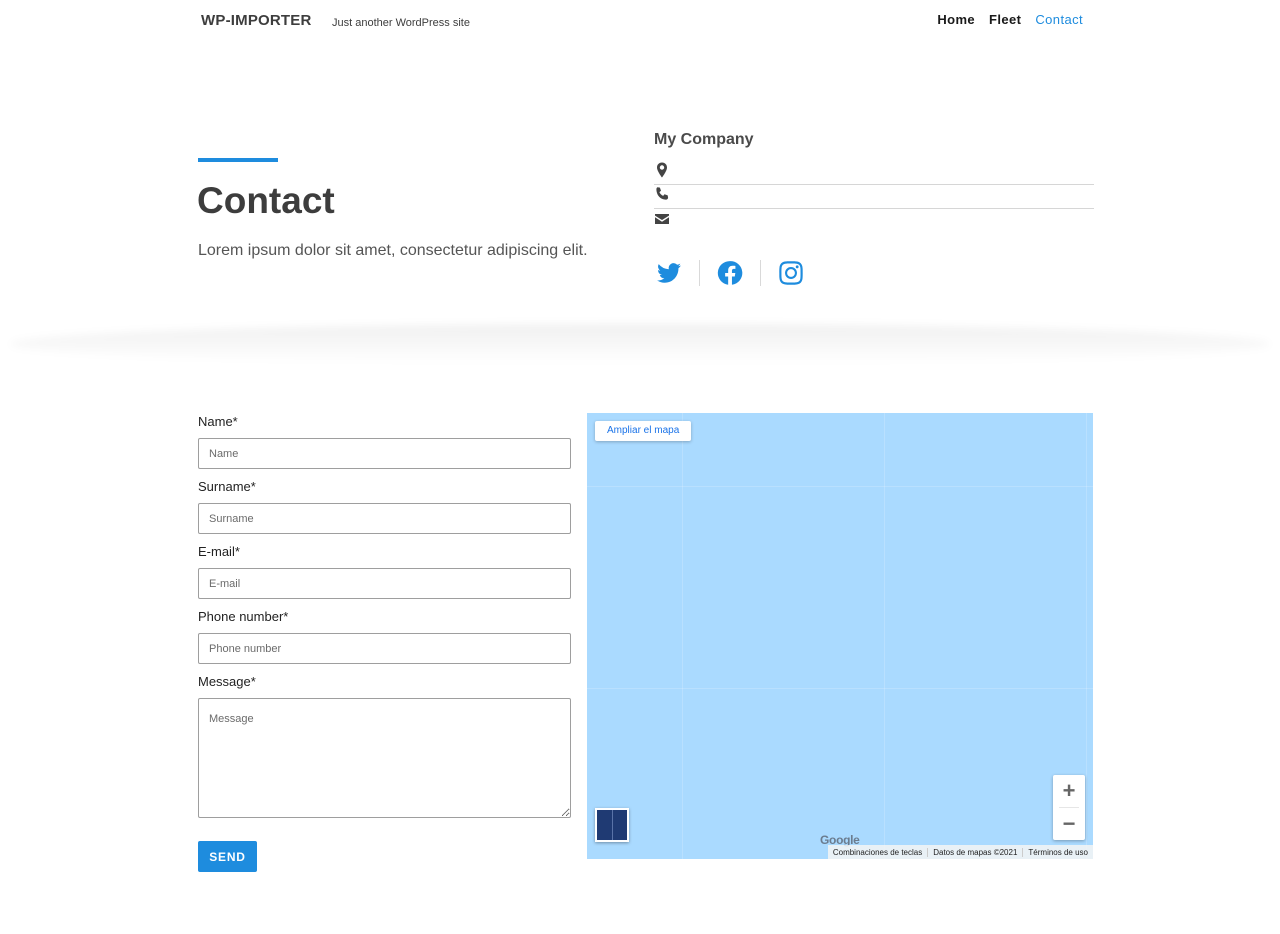  Describe the element at coordinates (384, 583) in the screenshot. I see `email-field` at that location.